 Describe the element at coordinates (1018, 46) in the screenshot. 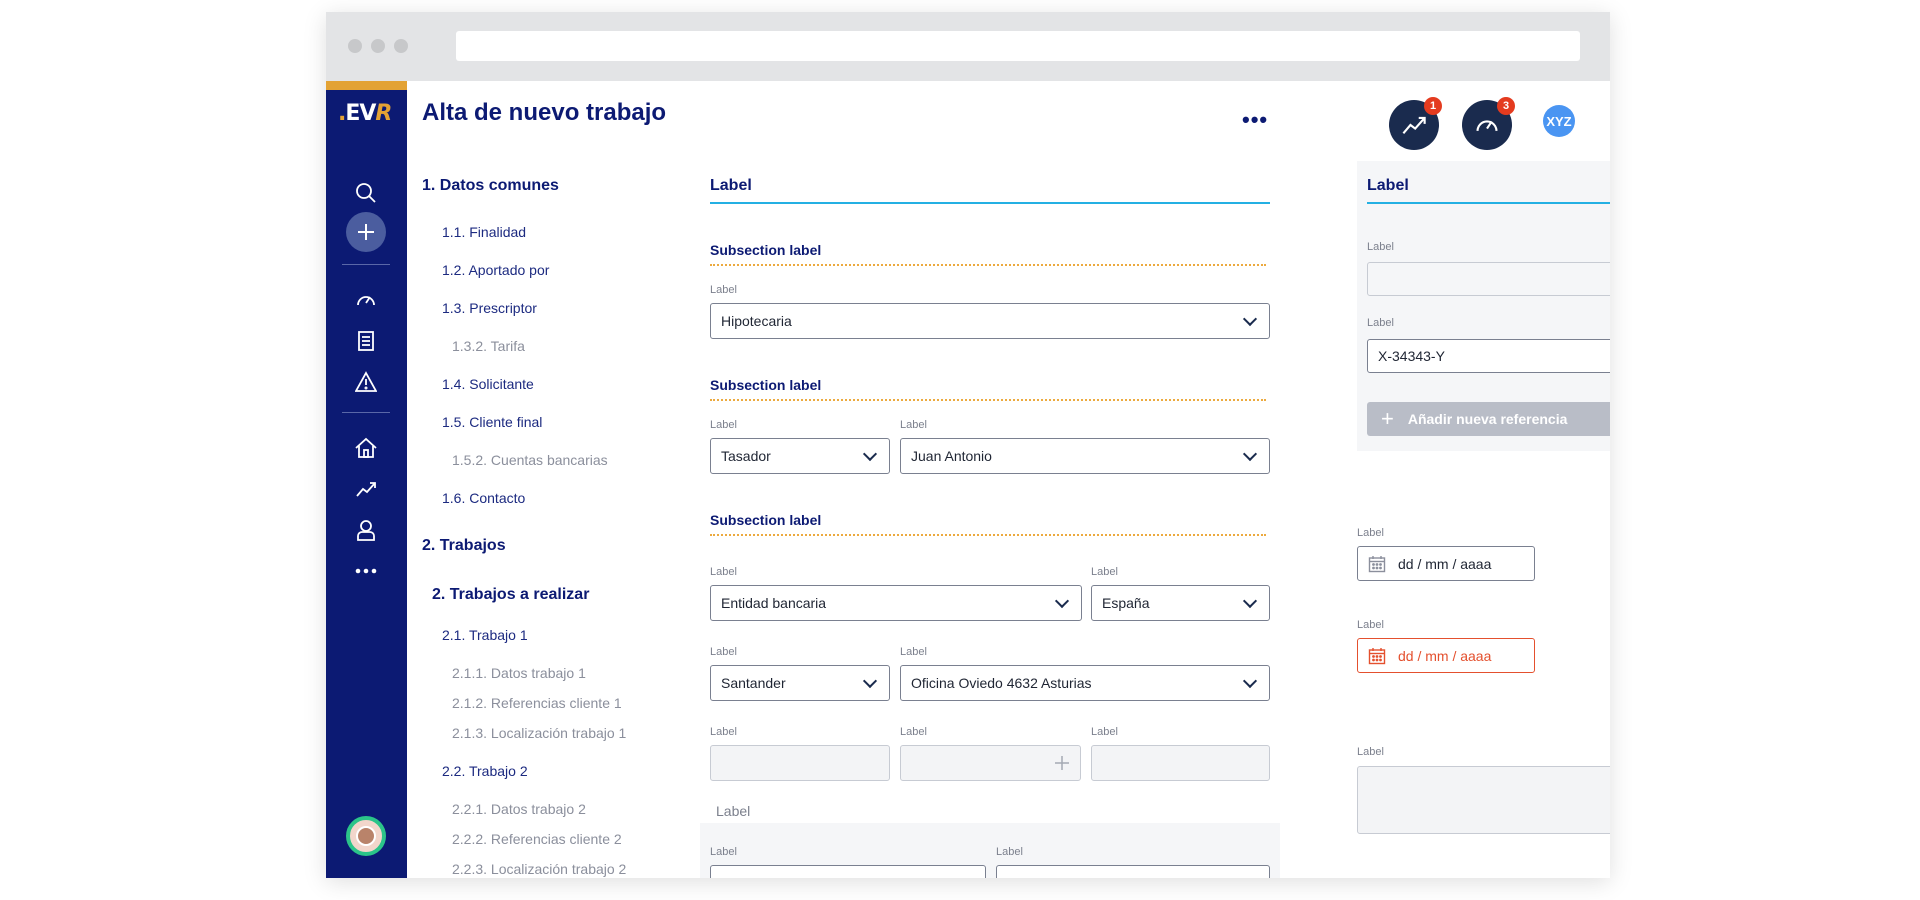

I see `address-bar` at that location.